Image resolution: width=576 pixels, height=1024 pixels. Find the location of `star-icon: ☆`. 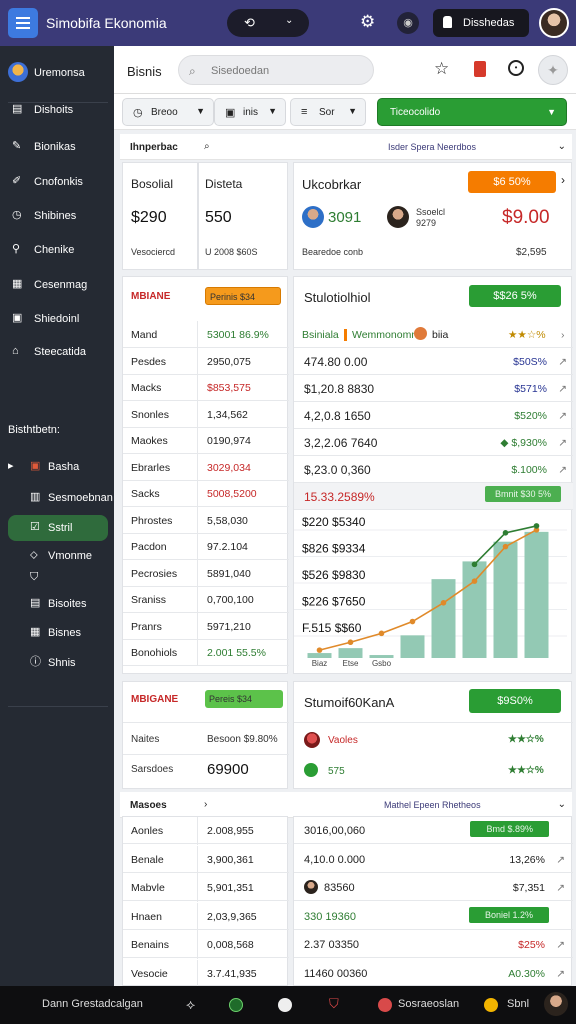

star-icon: ☆ is located at coordinates (441, 69).